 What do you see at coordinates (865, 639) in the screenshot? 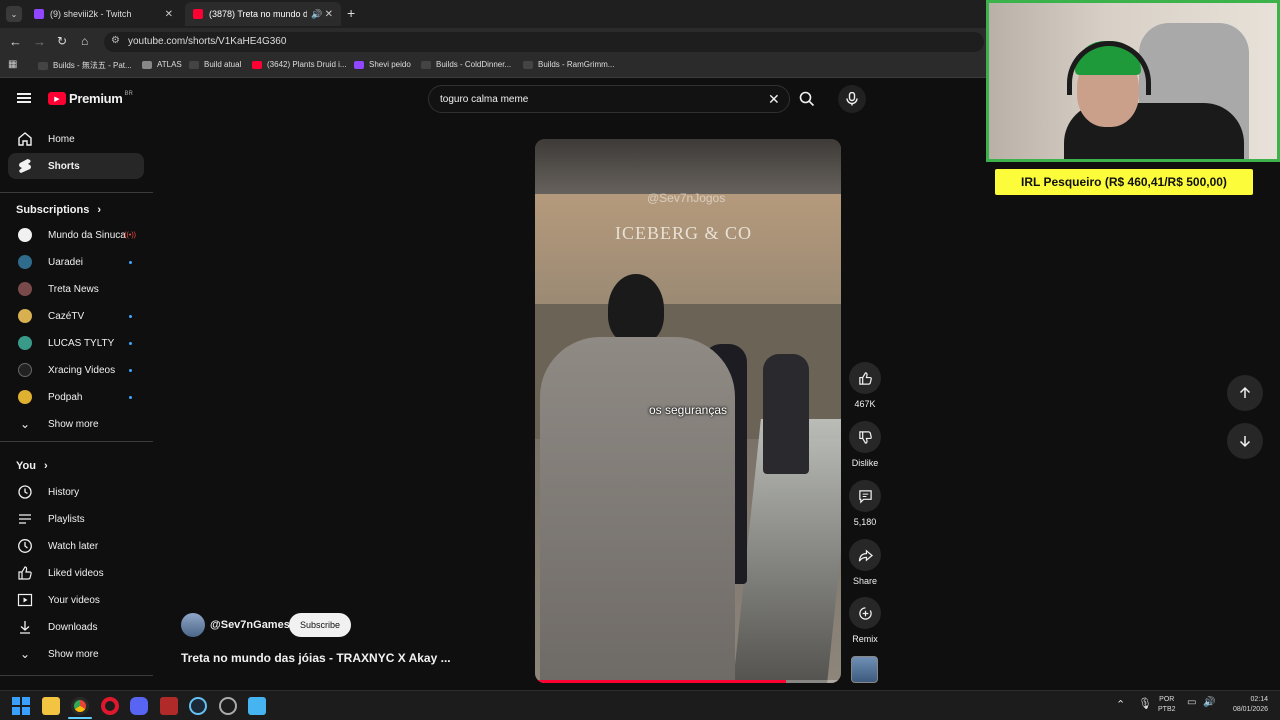
I see `remix-label: Remix` at bounding box center [865, 639].